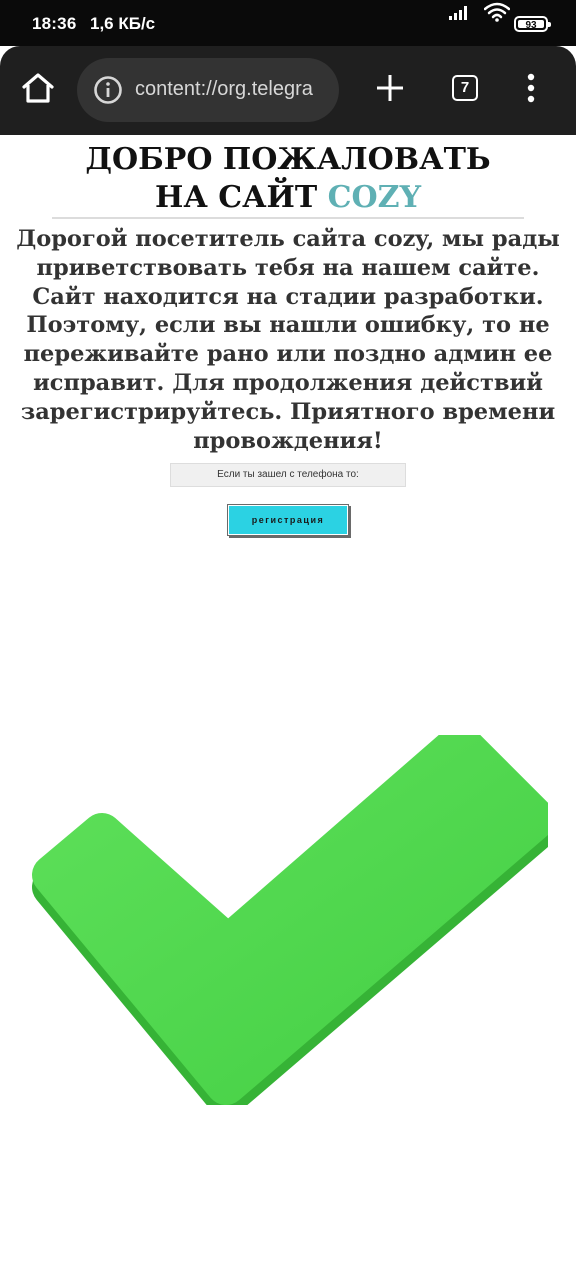 This screenshot has width=576, height=1280. Describe the element at coordinates (458, 13) in the screenshot. I see `signal-icon` at that location.